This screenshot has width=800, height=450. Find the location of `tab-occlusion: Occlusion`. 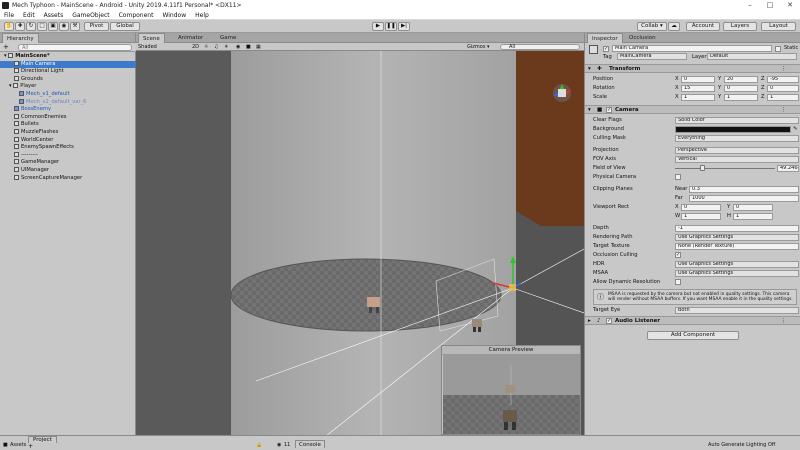

tab-occlusion: Occlusion is located at coordinates (642, 38).